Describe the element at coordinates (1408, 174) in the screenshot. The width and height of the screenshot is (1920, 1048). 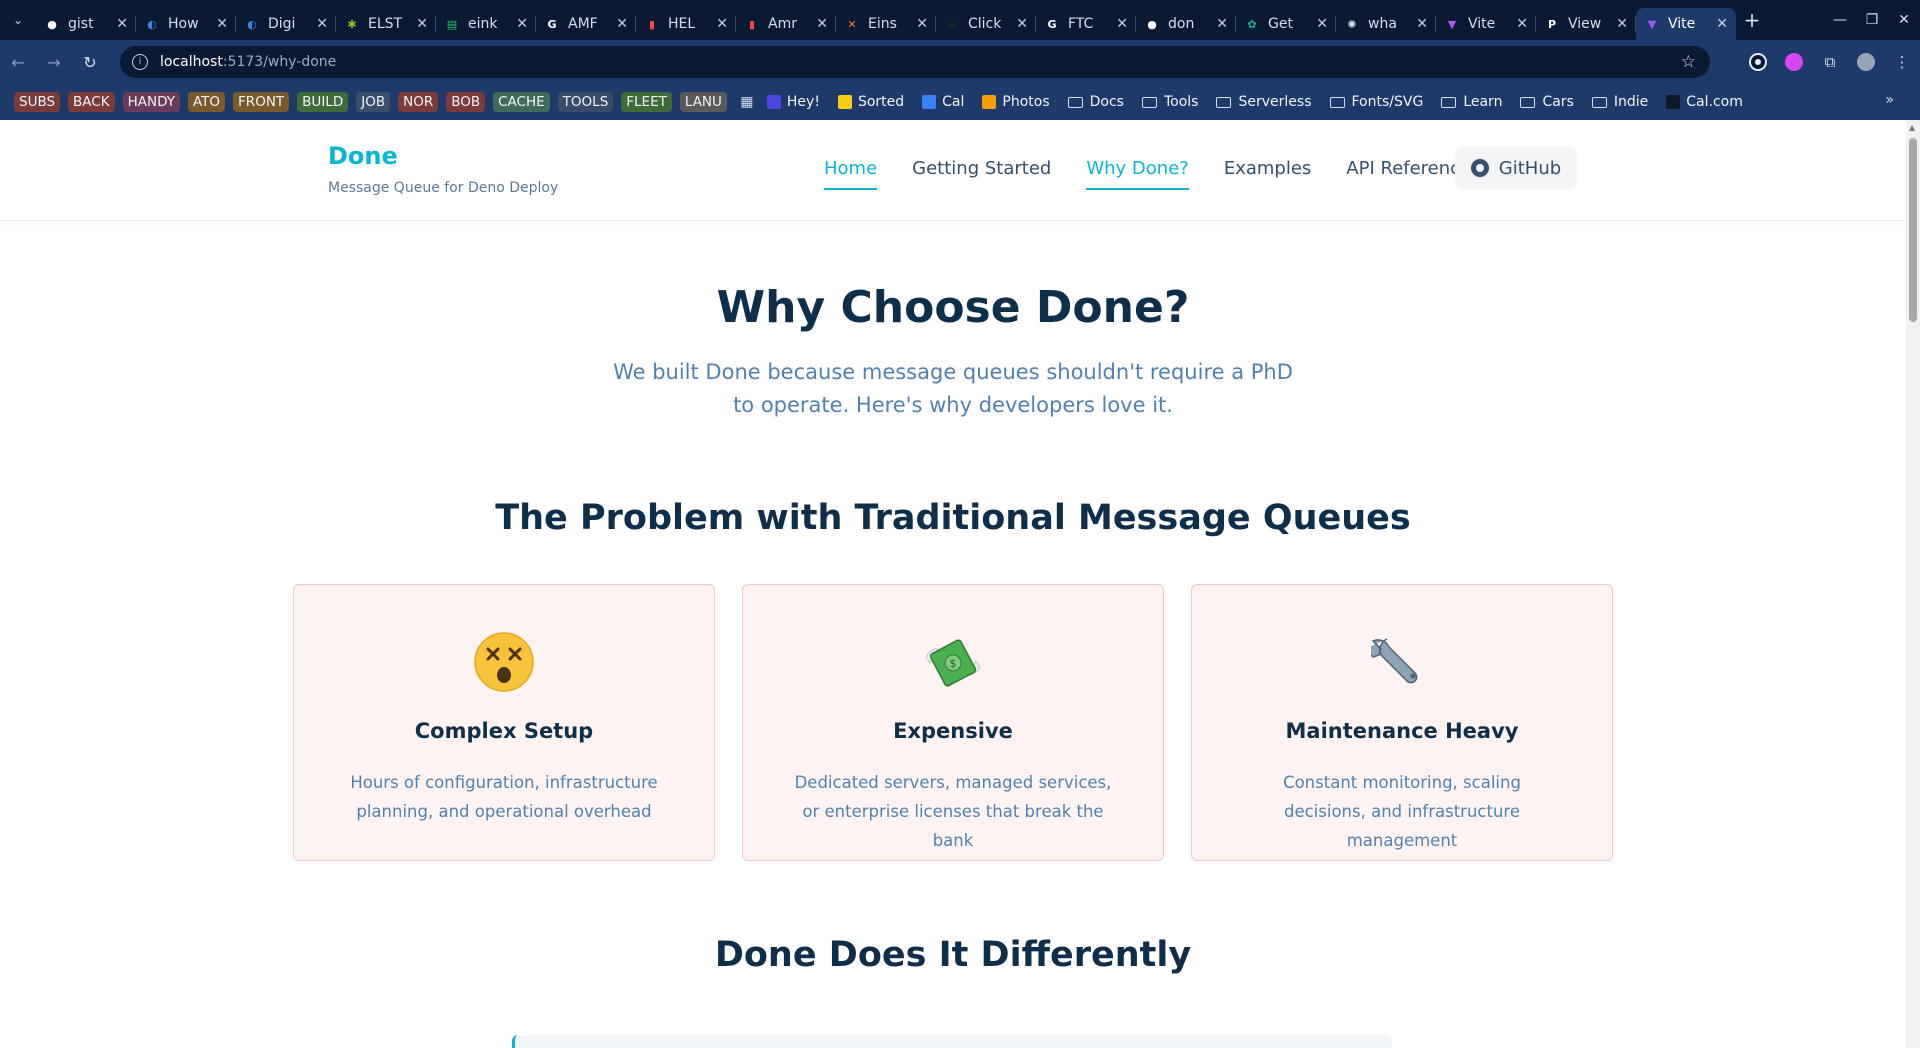
I see `nav-link: API Reference` at that location.